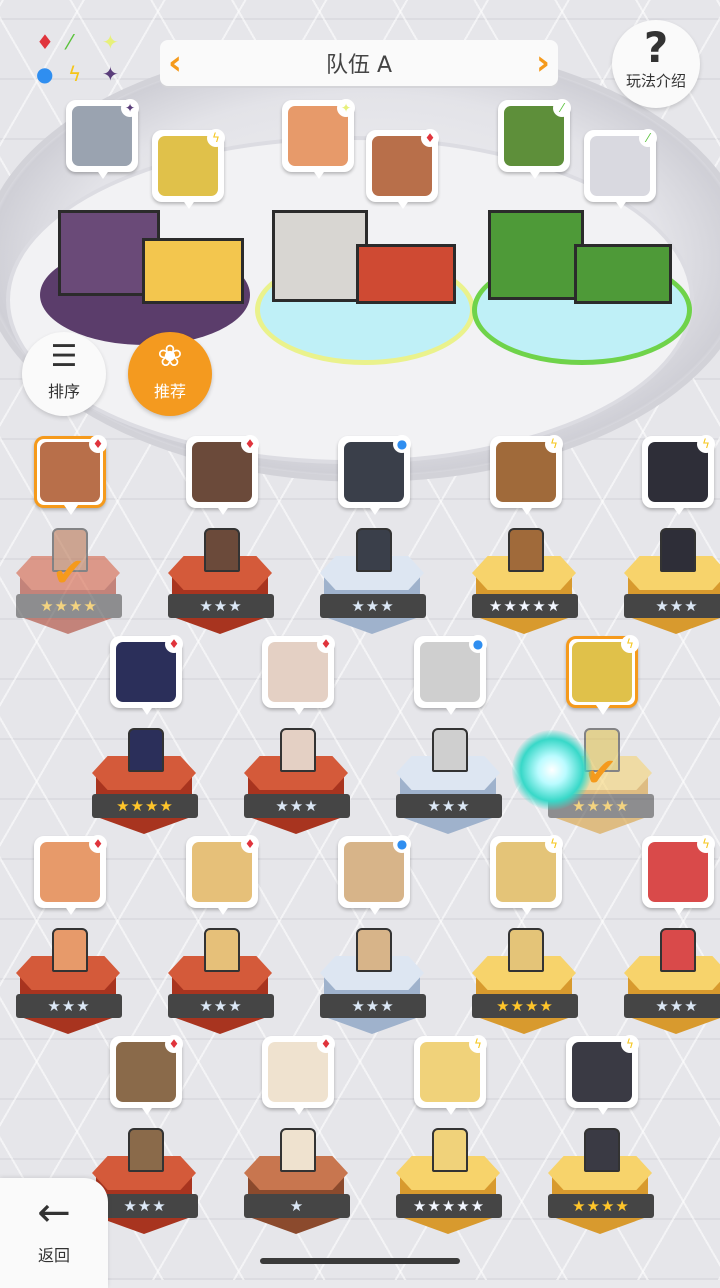  What do you see at coordinates (64, 356) in the screenshot?
I see `sort-icon: ☰` at bounding box center [64, 356].